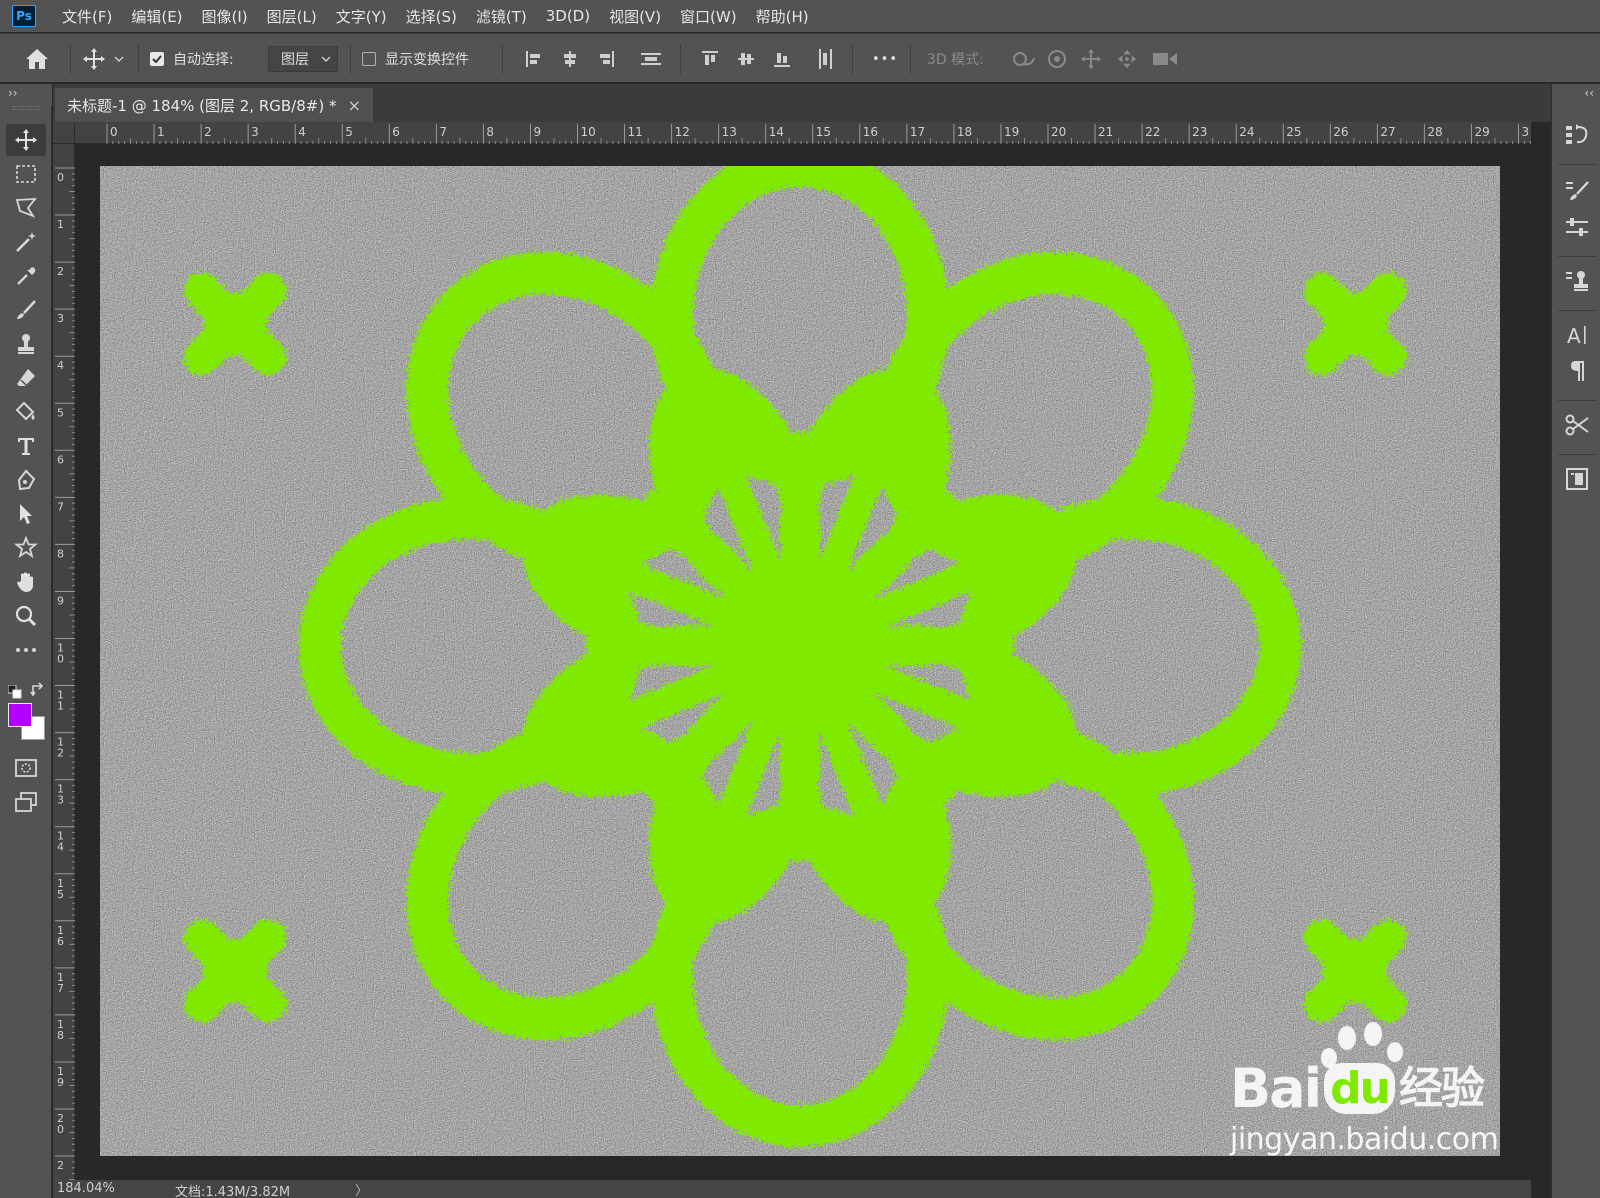  I want to click on 3d-slide-icon, so click(1127, 59).